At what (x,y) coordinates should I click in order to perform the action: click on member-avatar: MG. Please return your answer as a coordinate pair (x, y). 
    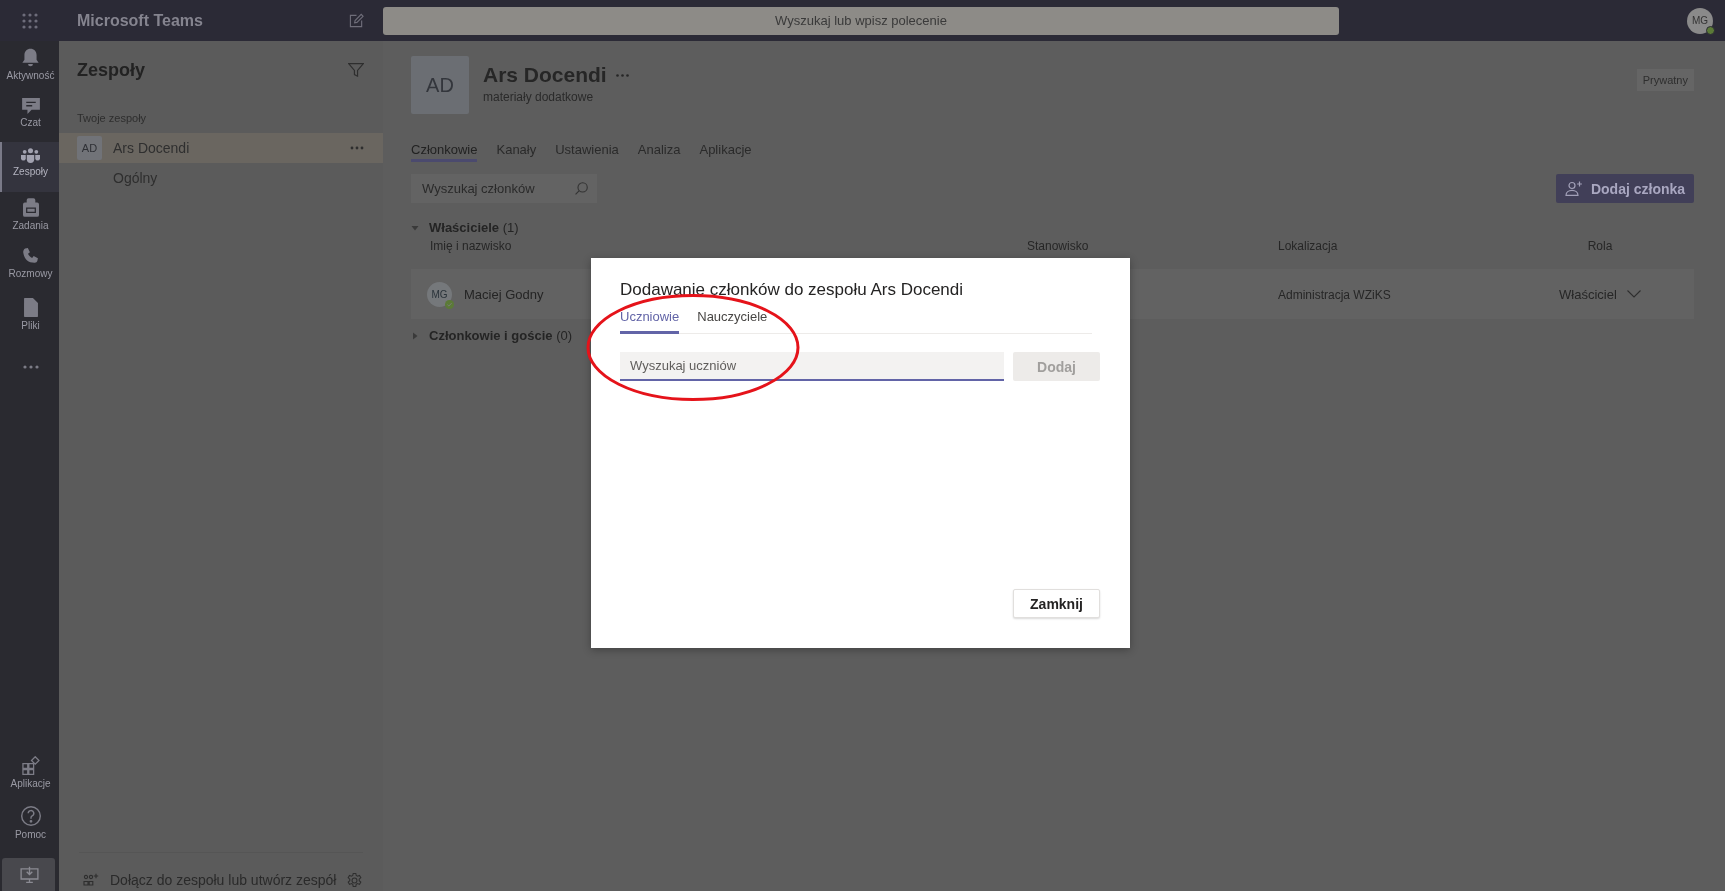
    Looking at the image, I should click on (439, 294).